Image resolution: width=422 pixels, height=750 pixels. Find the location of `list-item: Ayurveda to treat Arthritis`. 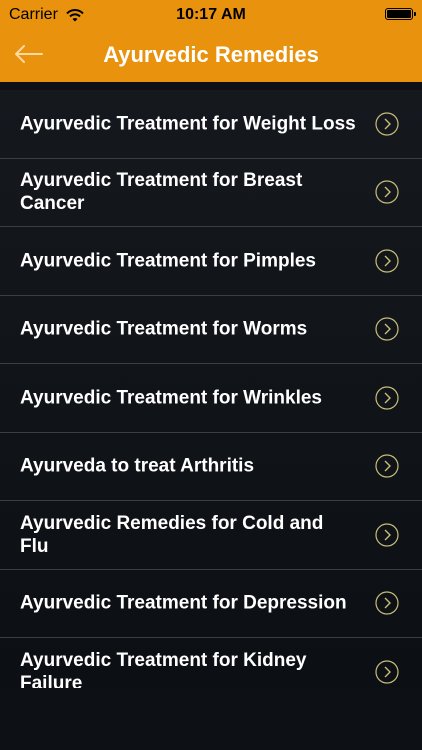

list-item: Ayurveda to treat Arthritis is located at coordinates (211, 467).